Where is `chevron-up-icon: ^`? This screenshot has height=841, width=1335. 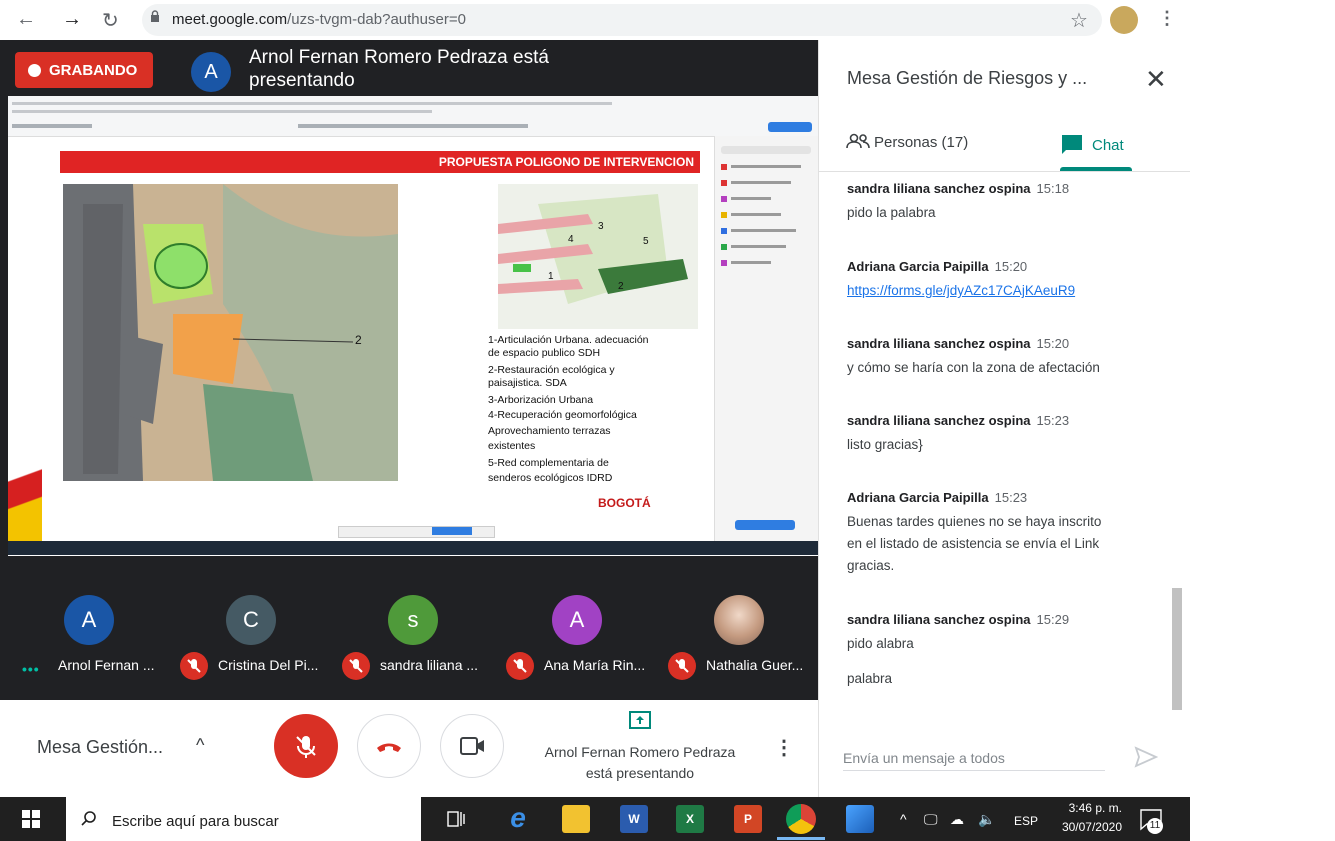
chevron-up-icon: ^ is located at coordinates (200, 745).